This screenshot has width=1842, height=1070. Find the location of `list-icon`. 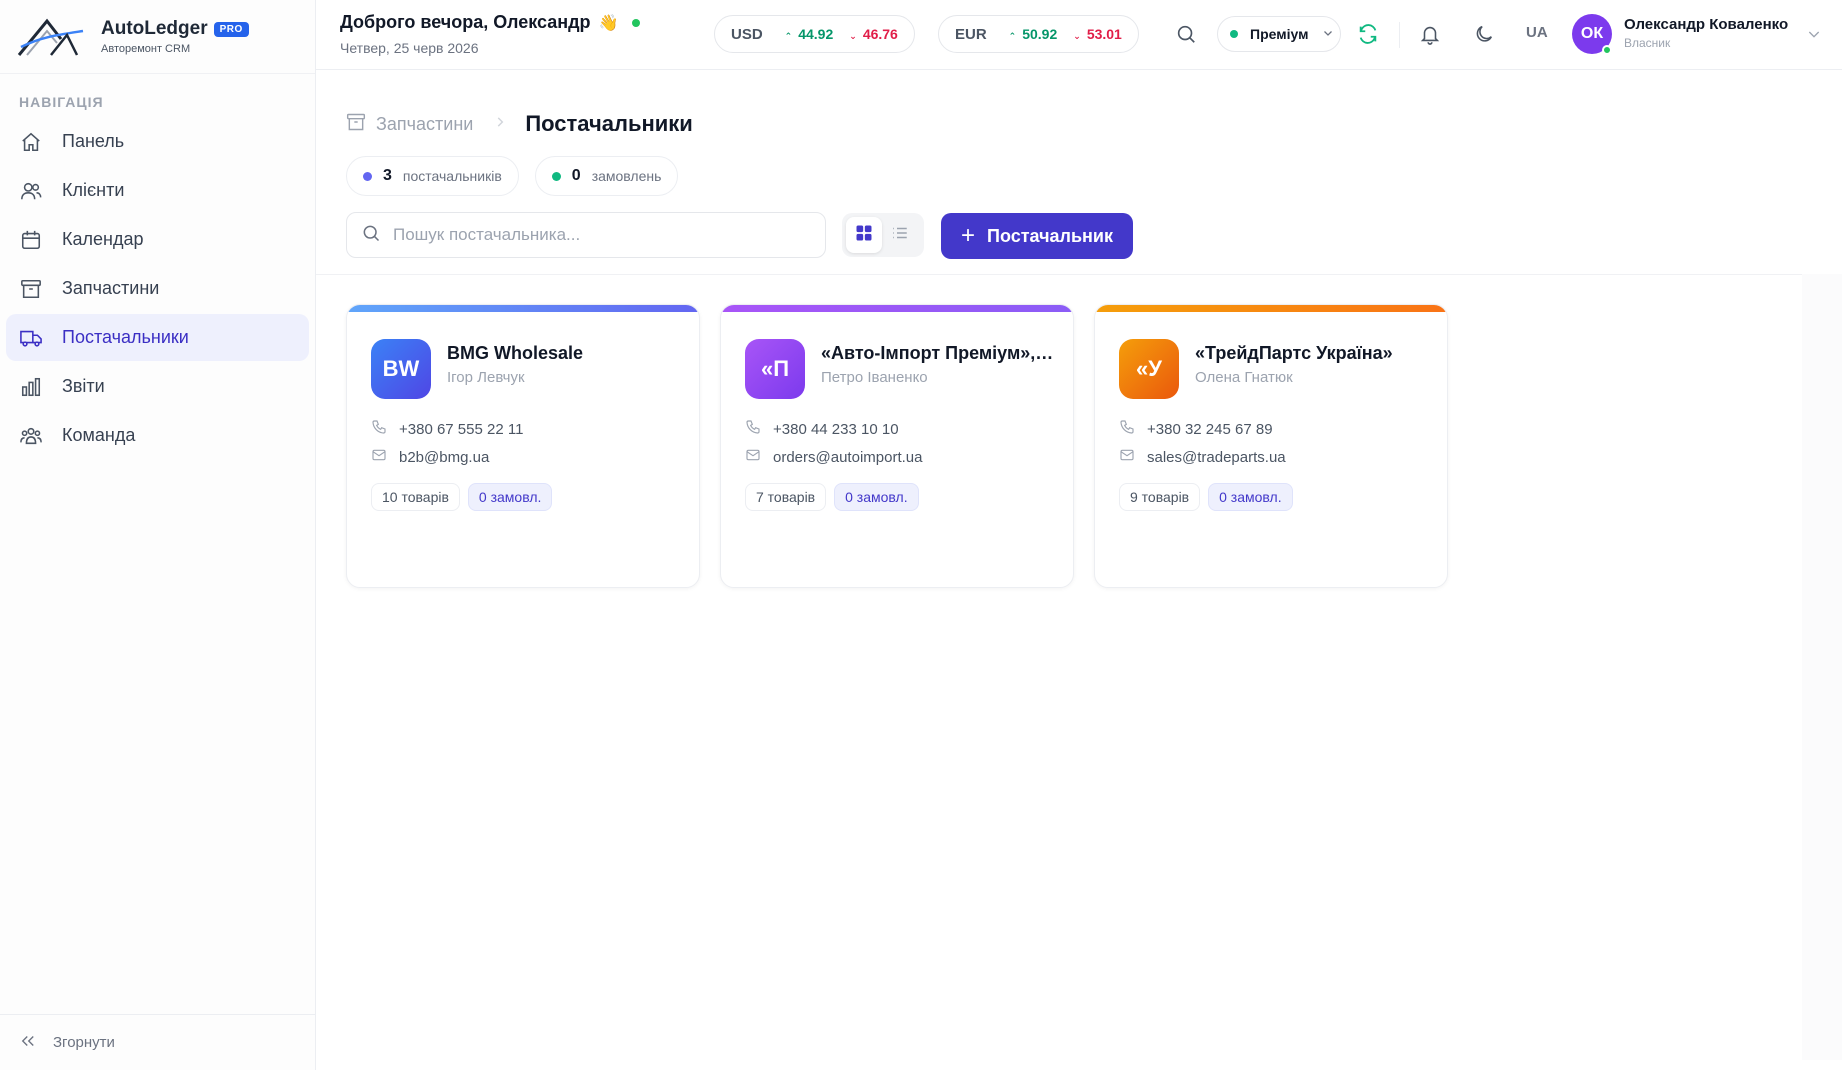

list-icon is located at coordinates (900, 235).